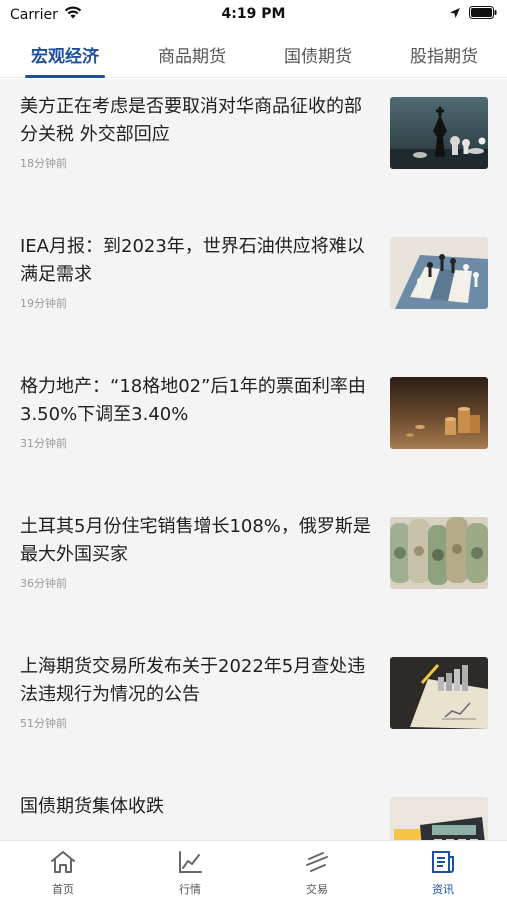 The height and width of the screenshot is (900, 507). I want to click on chess-king-pieces-image, so click(439, 133).